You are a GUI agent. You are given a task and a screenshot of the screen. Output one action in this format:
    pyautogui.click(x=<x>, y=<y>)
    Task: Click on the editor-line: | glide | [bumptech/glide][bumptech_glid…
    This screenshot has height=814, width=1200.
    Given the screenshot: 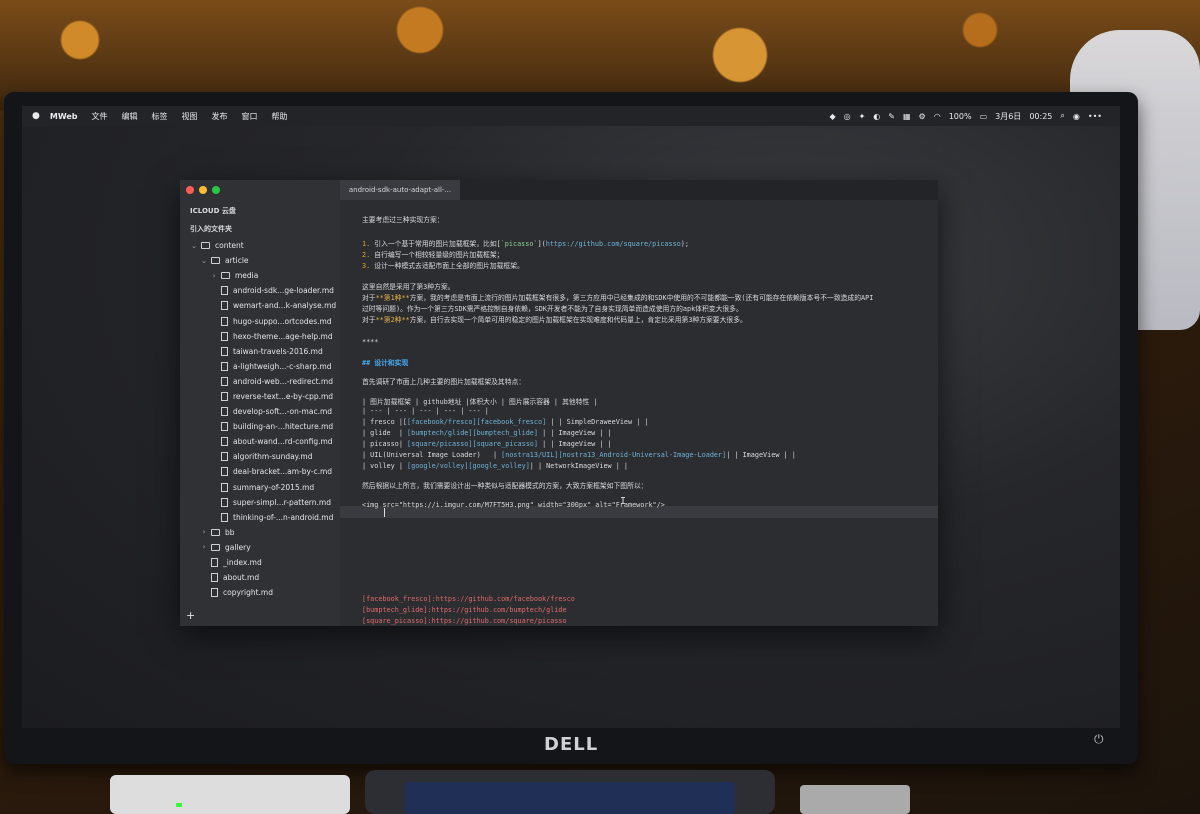 What is the action you would take?
    pyautogui.click(x=487, y=433)
    